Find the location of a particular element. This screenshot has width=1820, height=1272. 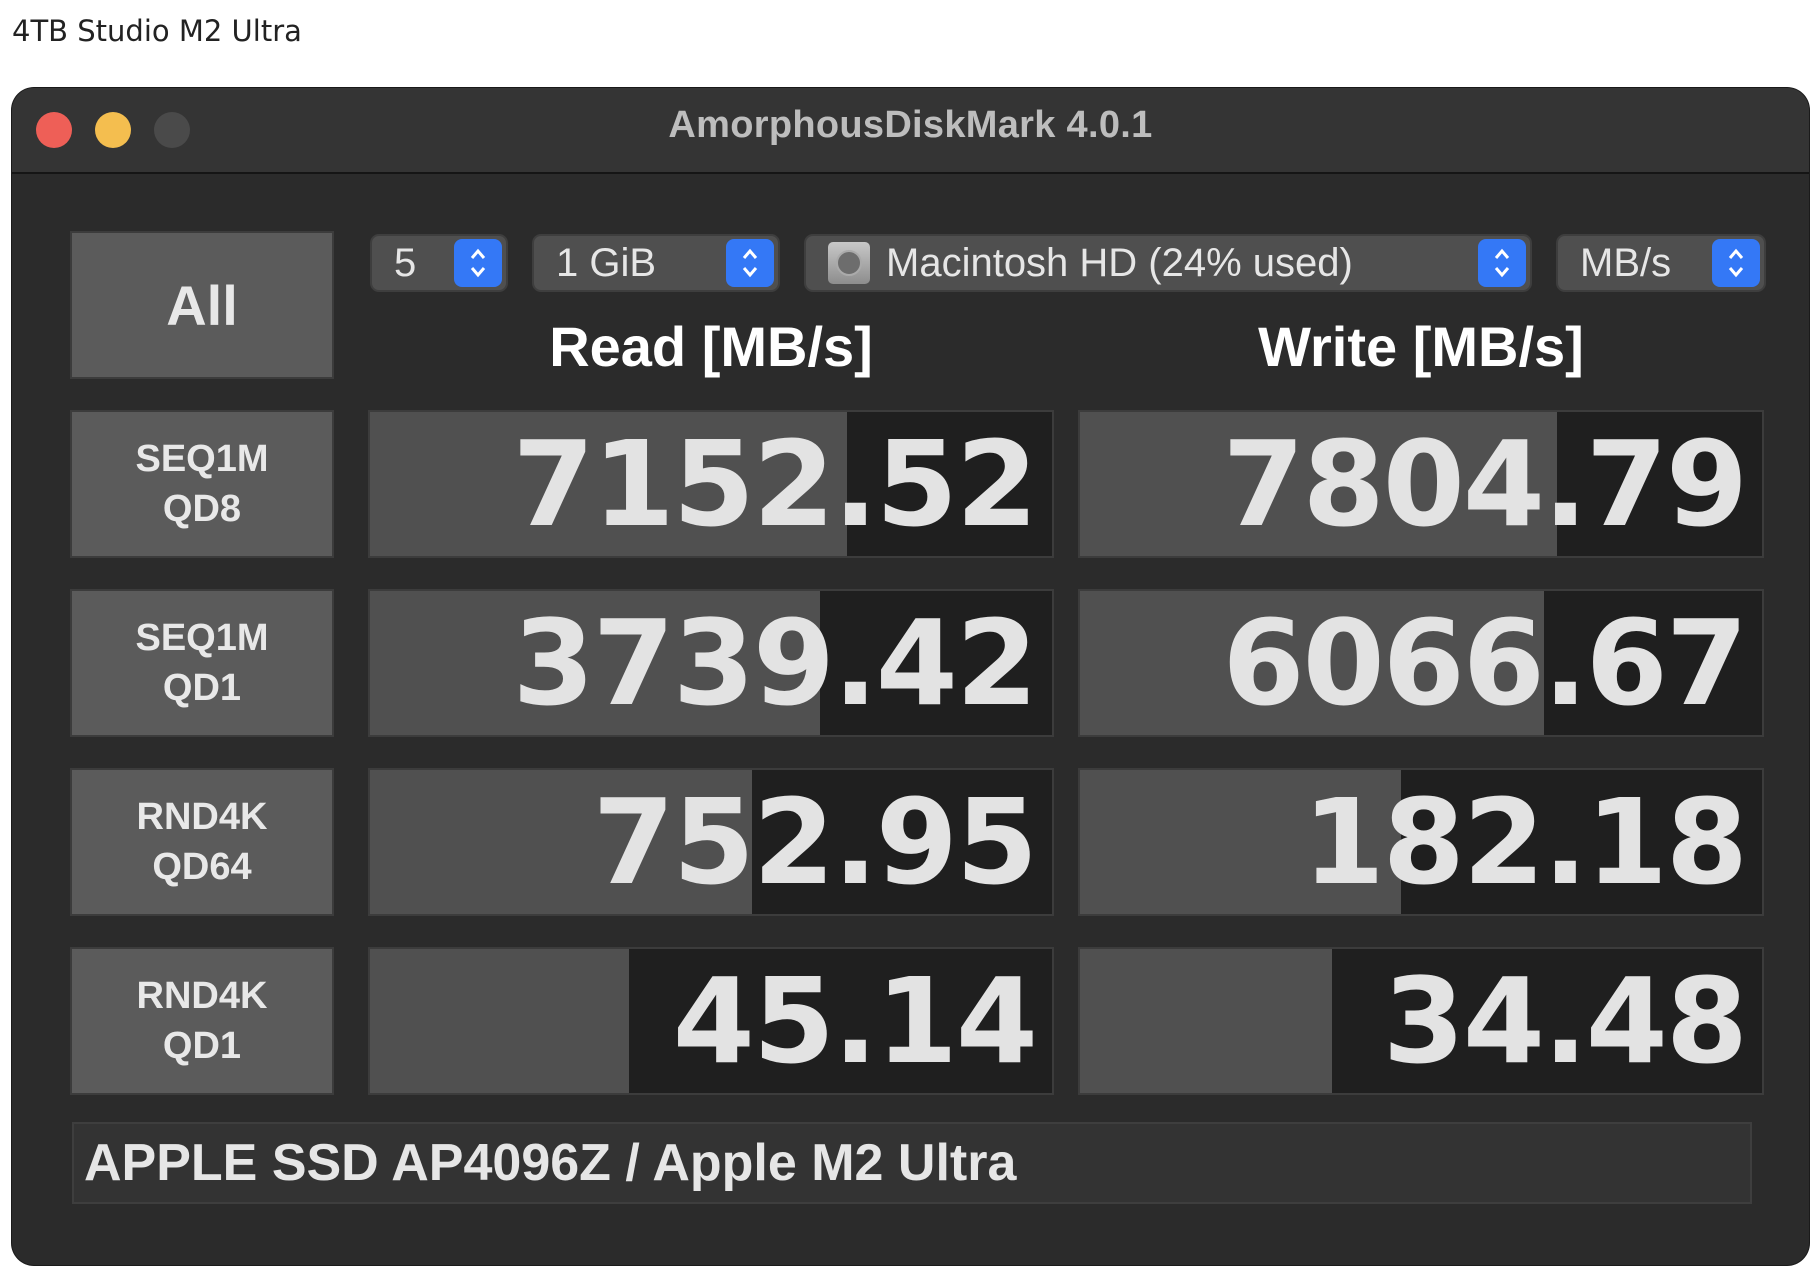

count-select: 5 is located at coordinates (439, 263).